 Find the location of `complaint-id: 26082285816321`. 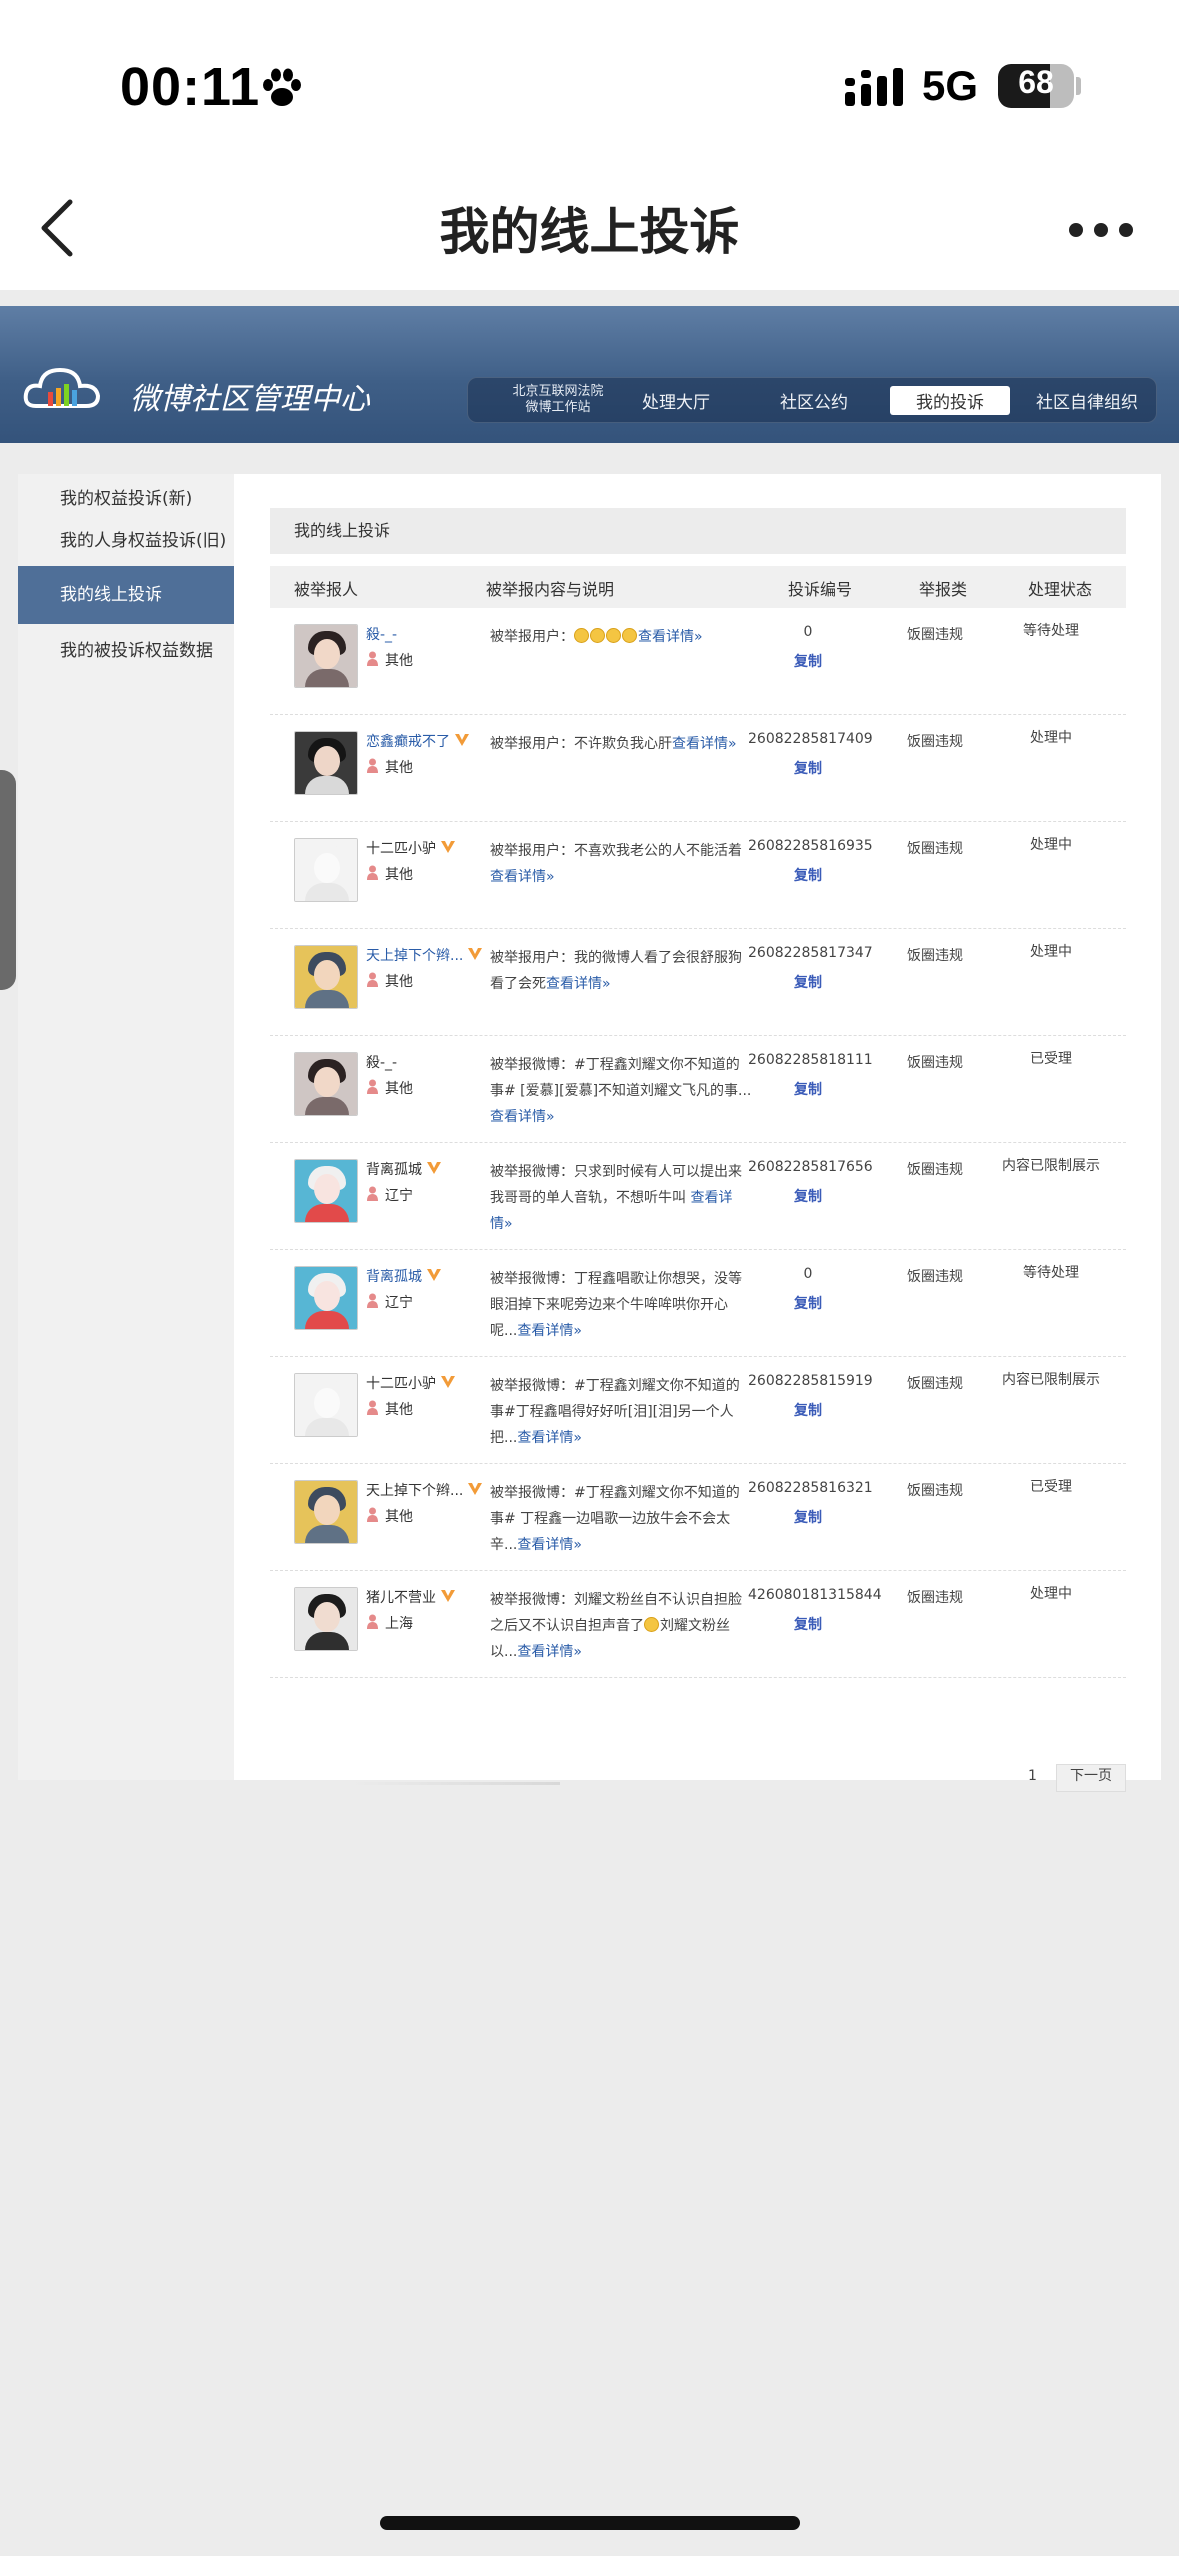

complaint-id: 26082285816321 is located at coordinates (810, 1488).